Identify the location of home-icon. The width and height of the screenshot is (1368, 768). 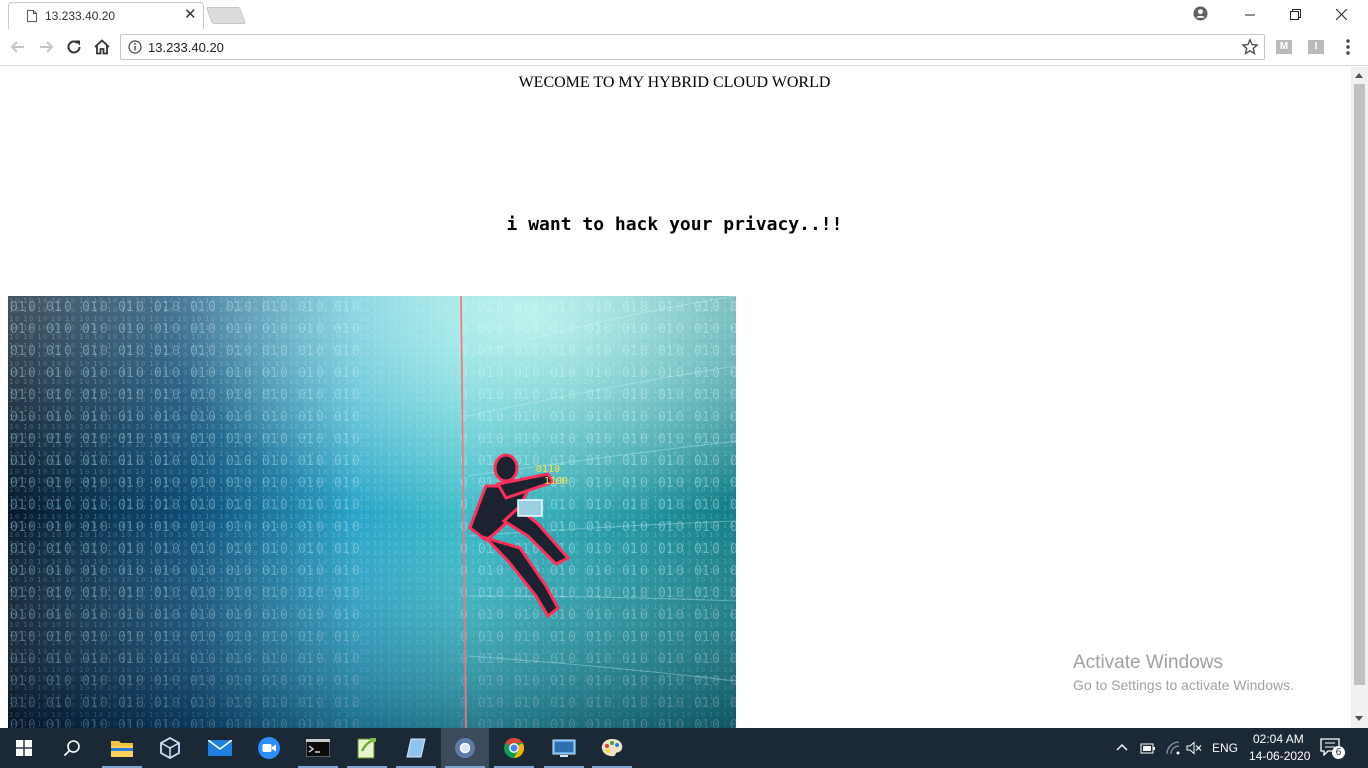
(102, 47).